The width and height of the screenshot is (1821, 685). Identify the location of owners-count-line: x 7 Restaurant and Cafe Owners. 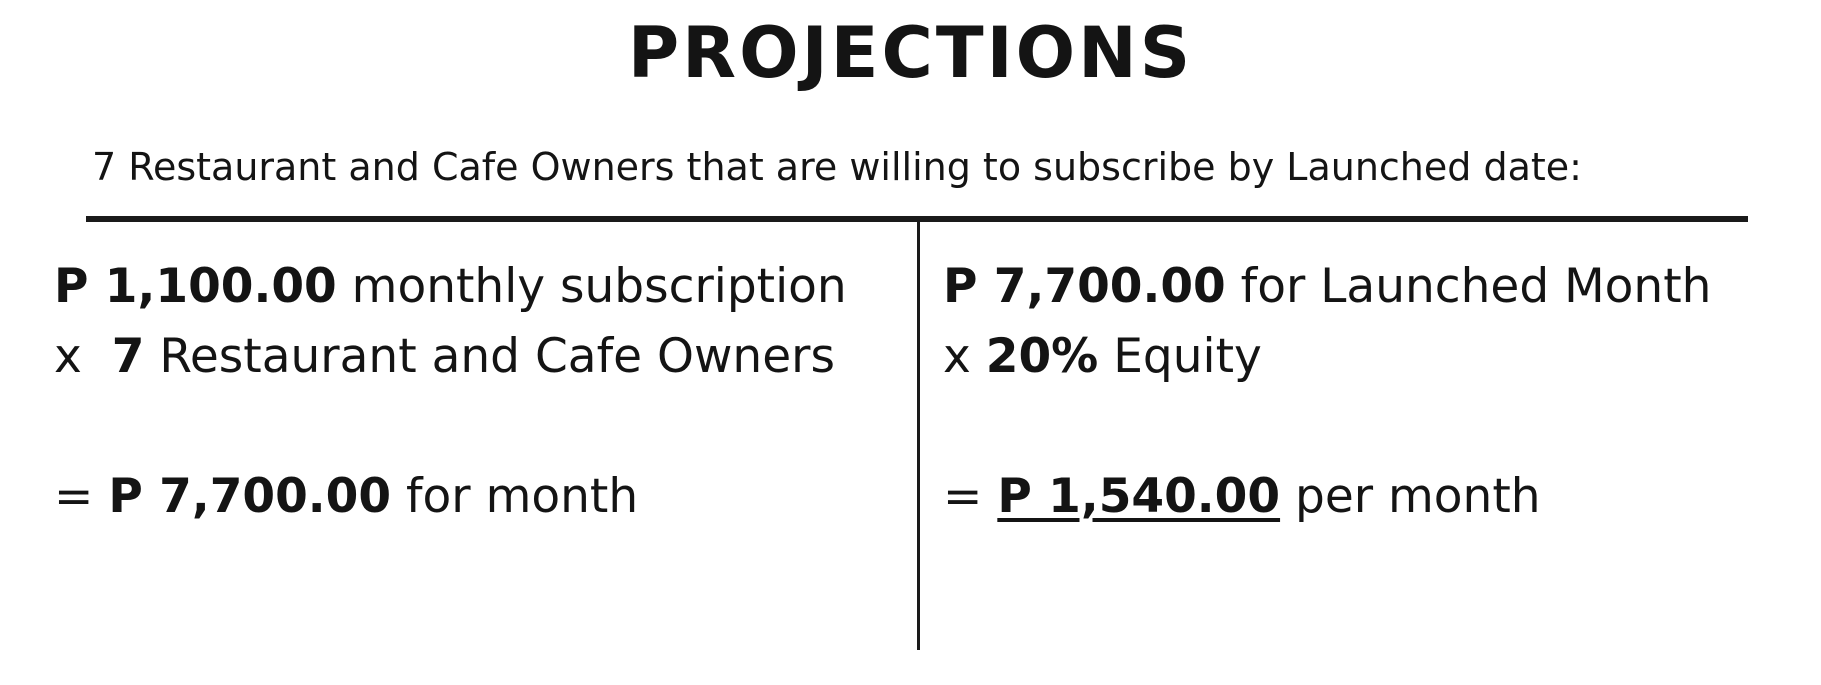
(450, 357).